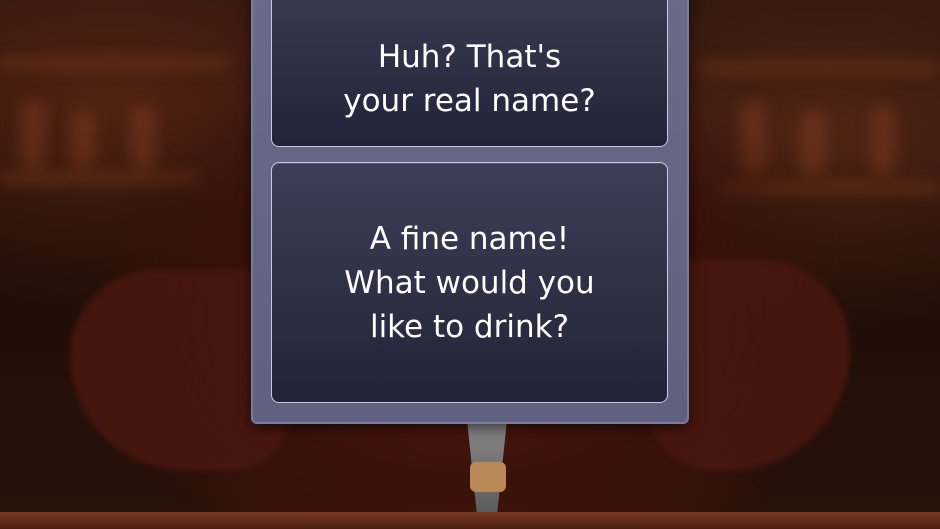 This screenshot has width=940, height=529. I want to click on bar-counter, so click(470, 520).